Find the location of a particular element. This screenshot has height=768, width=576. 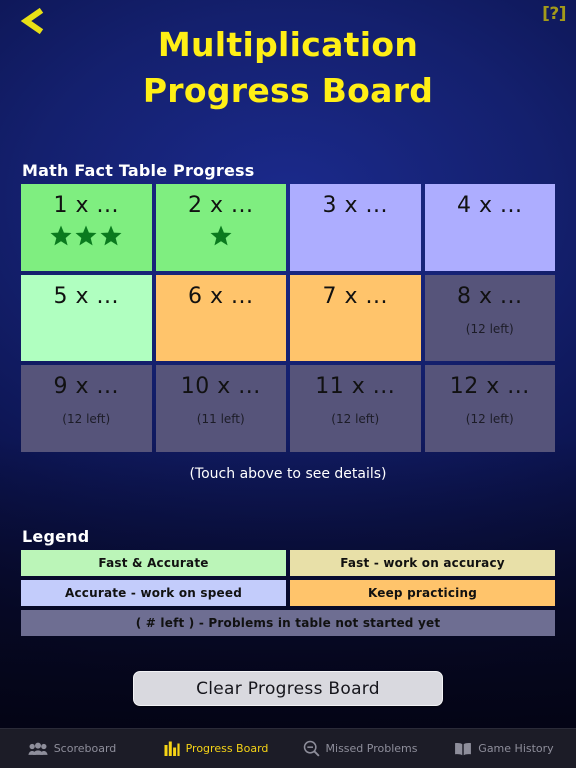

legend-item-label: Fast & Accurate is located at coordinates (153, 563).